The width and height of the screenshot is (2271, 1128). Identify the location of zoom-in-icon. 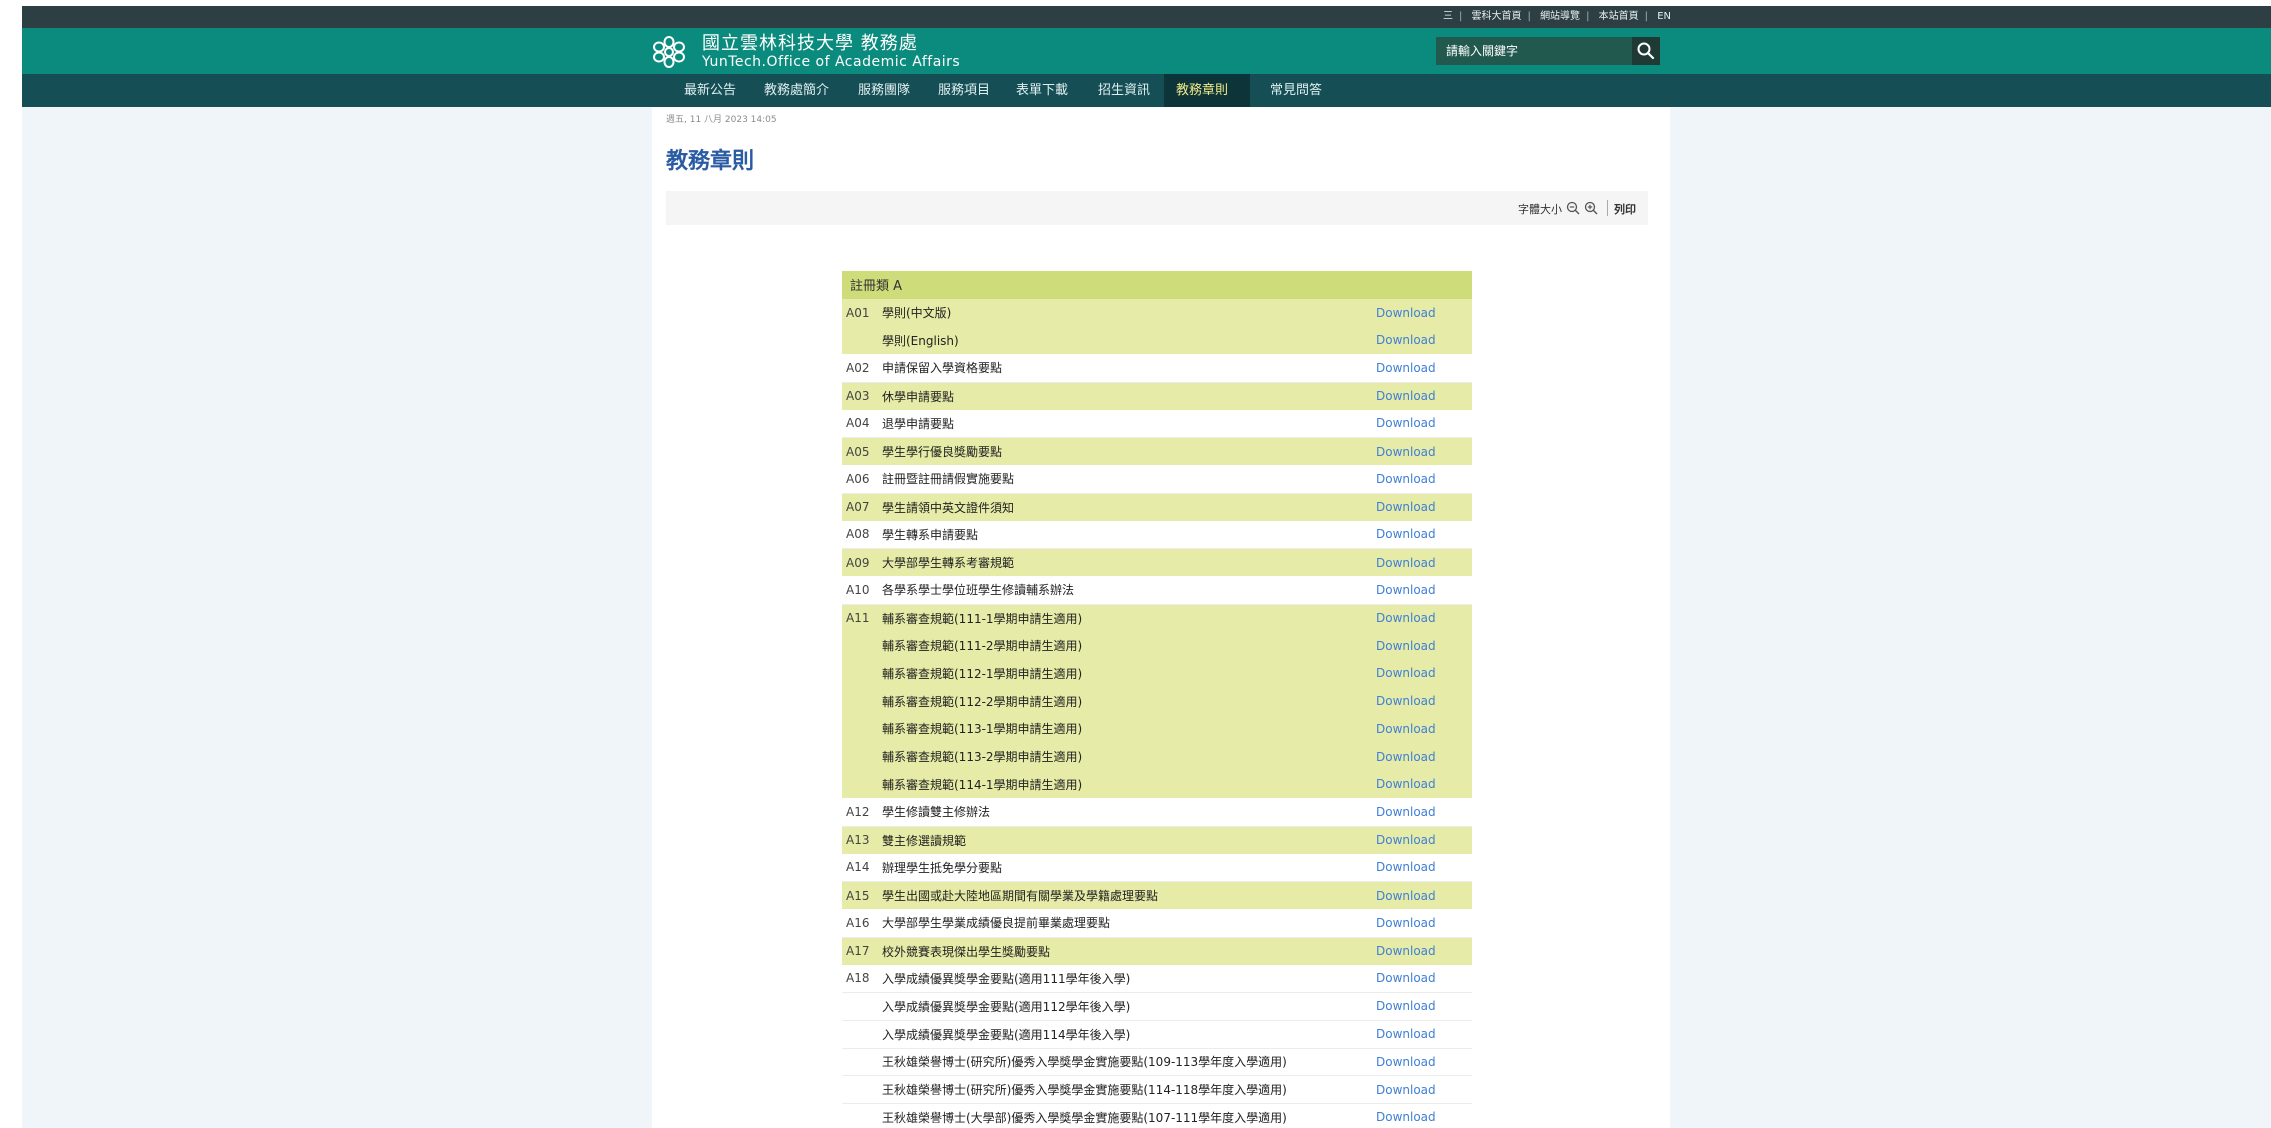
(1591, 208).